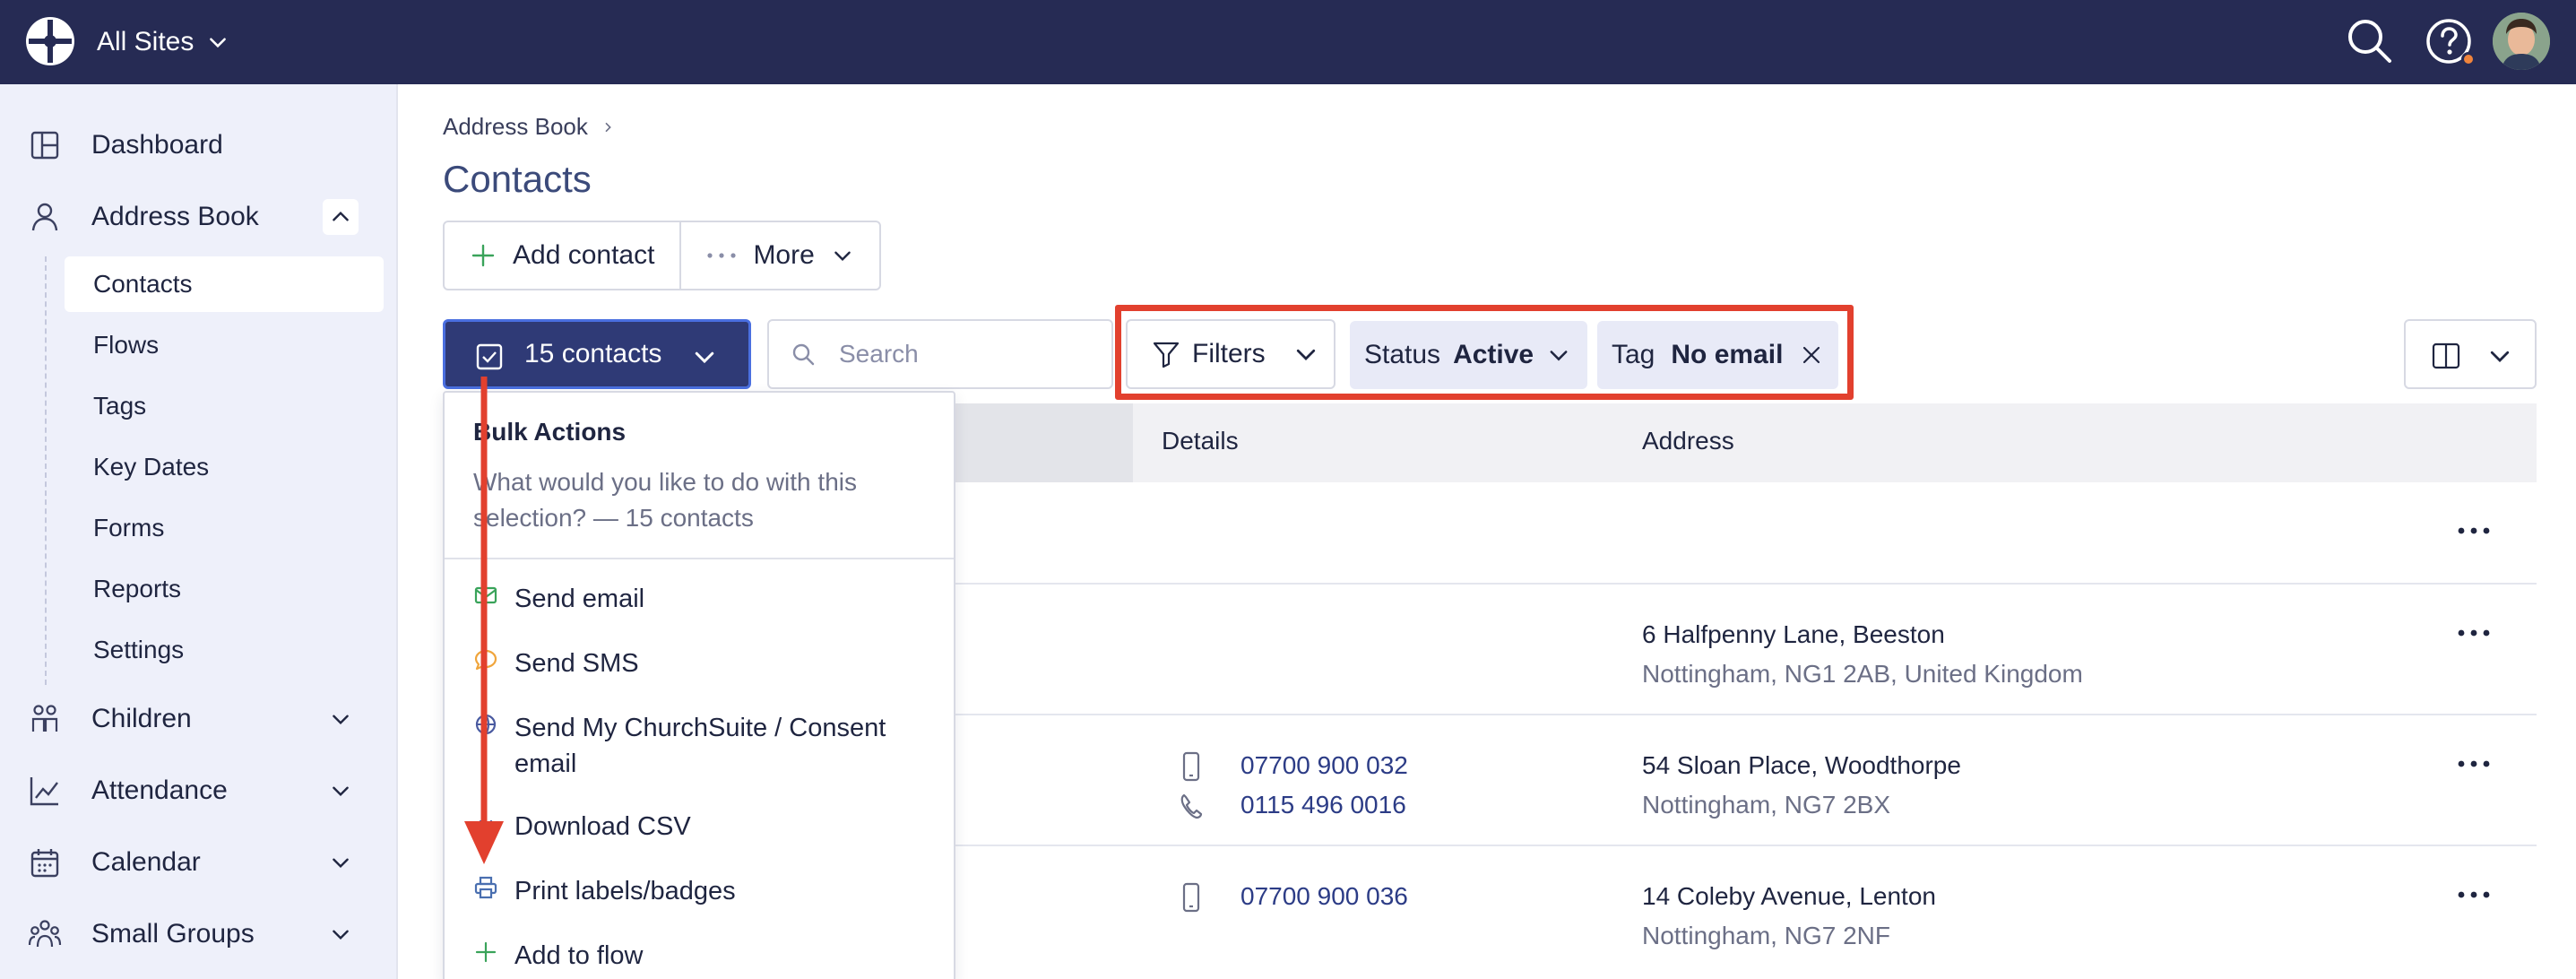  What do you see at coordinates (699, 954) in the screenshot?
I see `menu-item-add-to-flow: Add to flow` at bounding box center [699, 954].